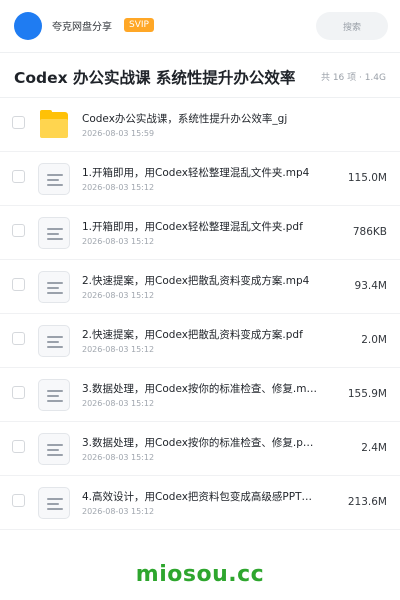 This screenshot has height=600, width=400. I want to click on file-size: 786KB, so click(369, 232).